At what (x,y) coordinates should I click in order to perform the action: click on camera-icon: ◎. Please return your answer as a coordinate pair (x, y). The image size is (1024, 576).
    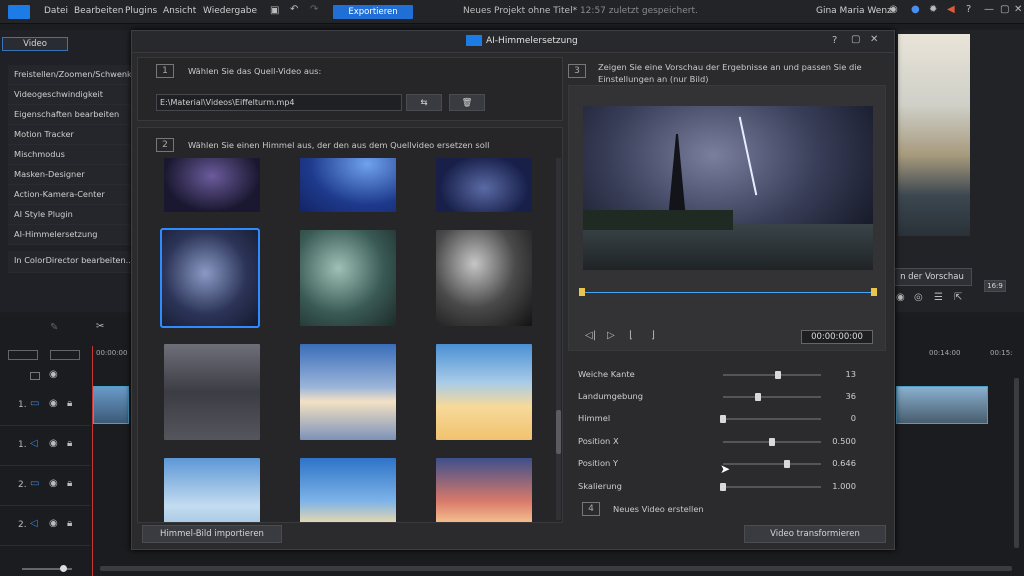
    Looking at the image, I should click on (918, 297).